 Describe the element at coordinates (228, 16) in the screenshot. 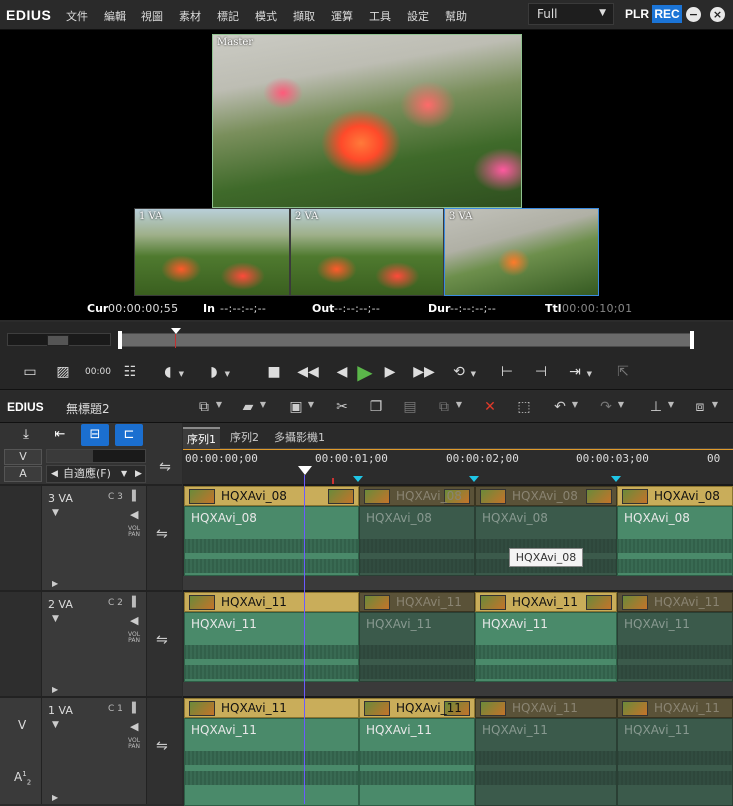

I see `menu-marker: 標記` at that location.